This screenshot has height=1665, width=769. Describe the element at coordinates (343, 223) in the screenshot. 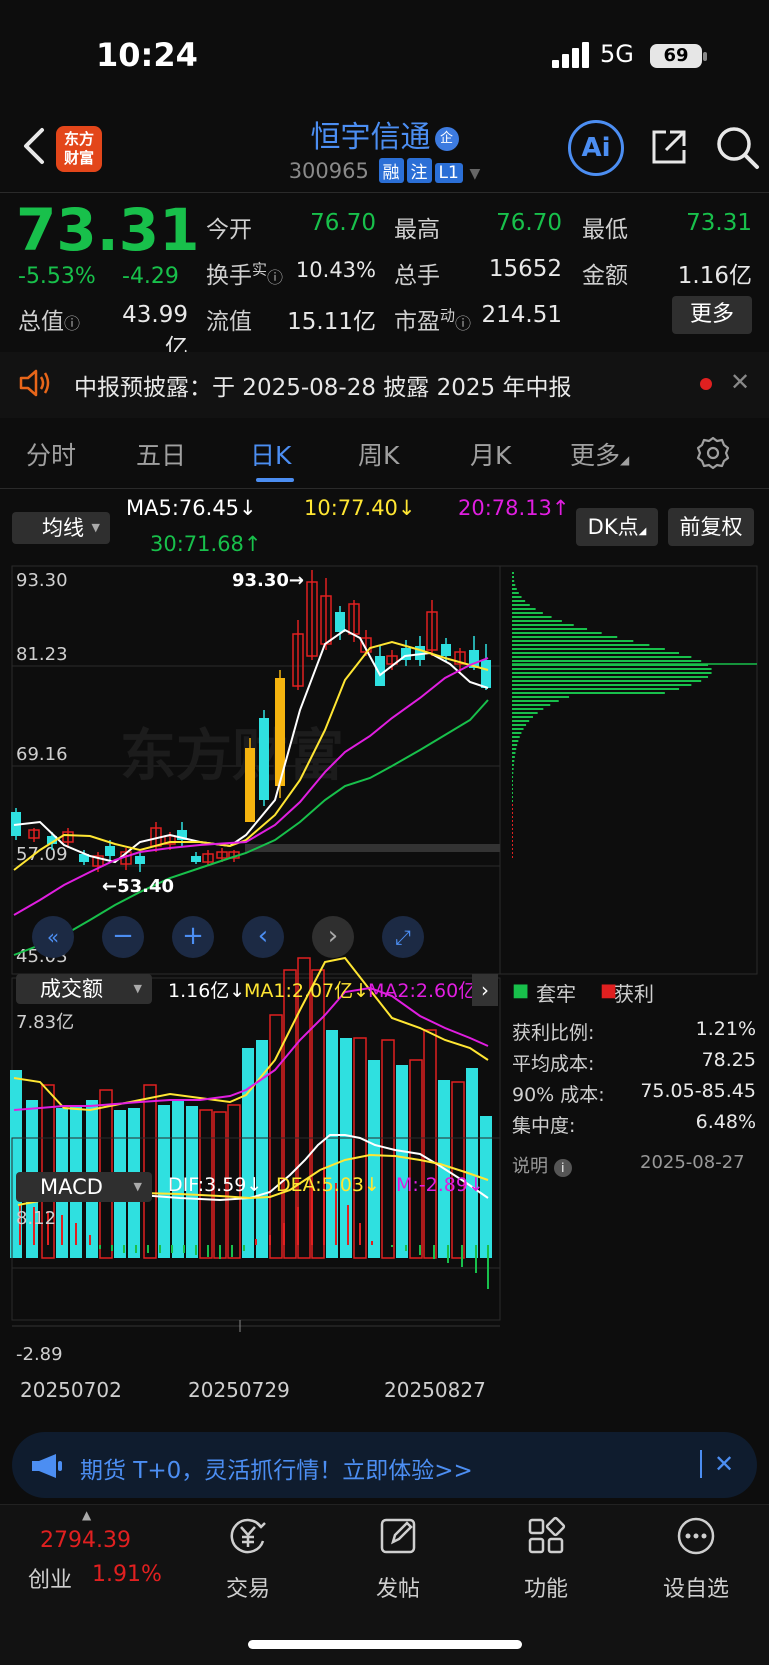

I see `open-value: 76.70` at that location.